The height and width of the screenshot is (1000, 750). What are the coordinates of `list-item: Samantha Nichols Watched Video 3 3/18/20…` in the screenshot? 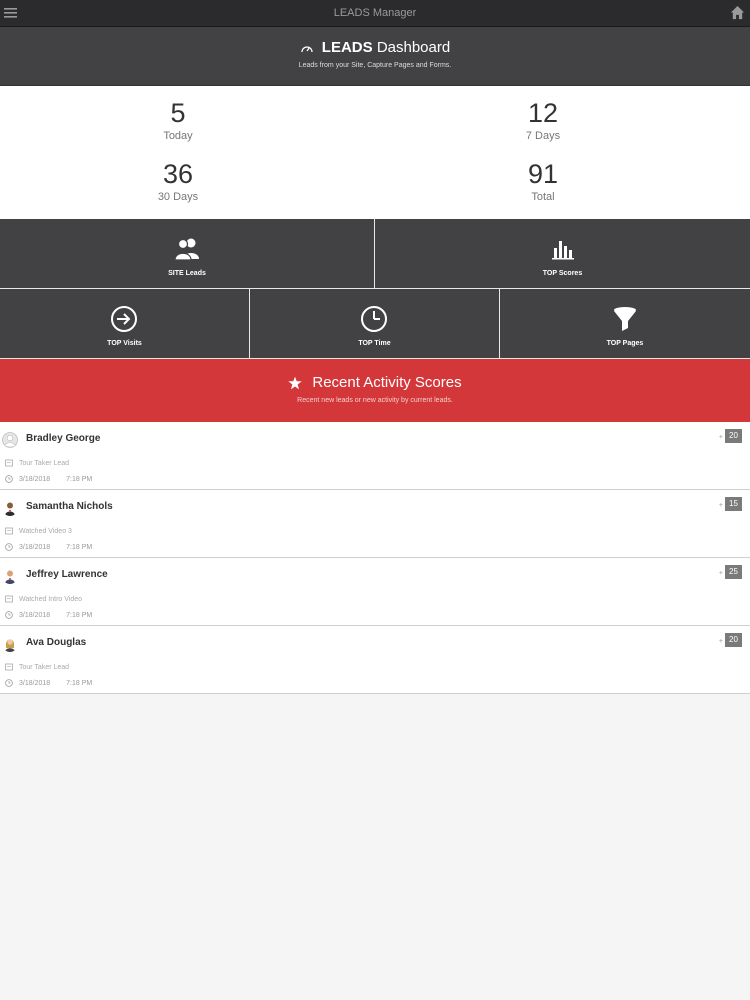 It's located at (375, 524).